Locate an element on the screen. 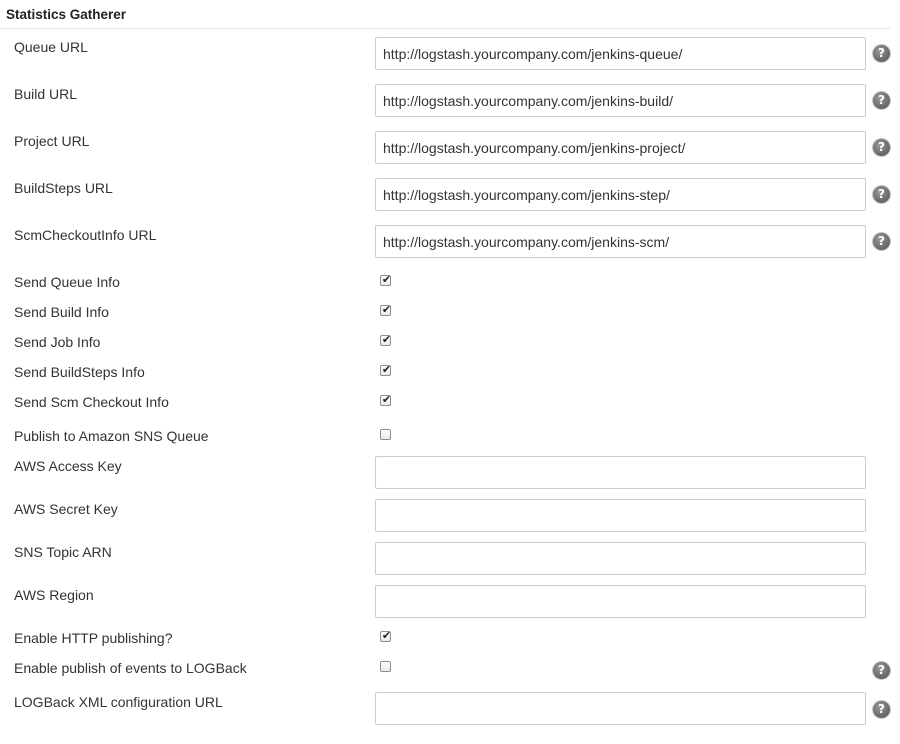 The image size is (900, 744). build-url-label: Build URL is located at coordinates (46, 94).